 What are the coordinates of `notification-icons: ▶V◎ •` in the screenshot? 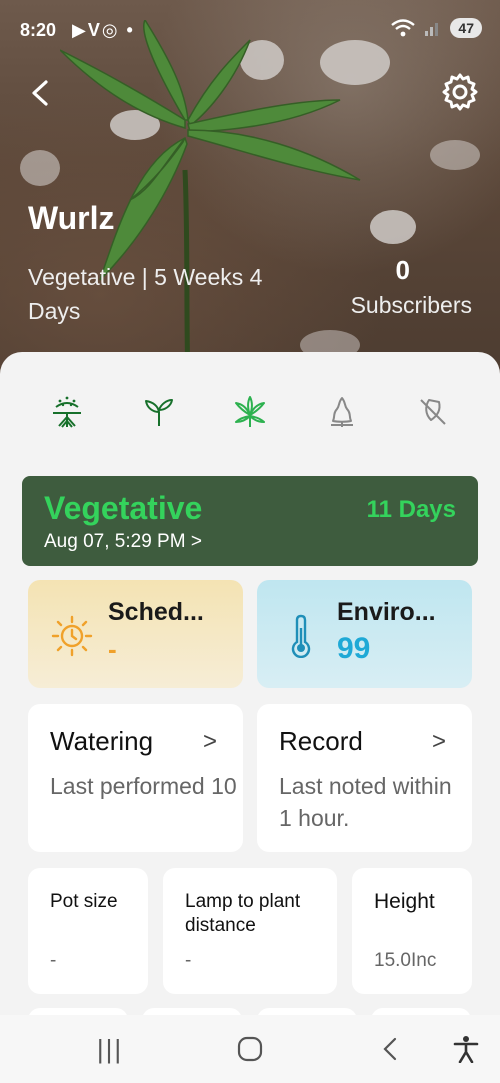 It's located at (103, 30).